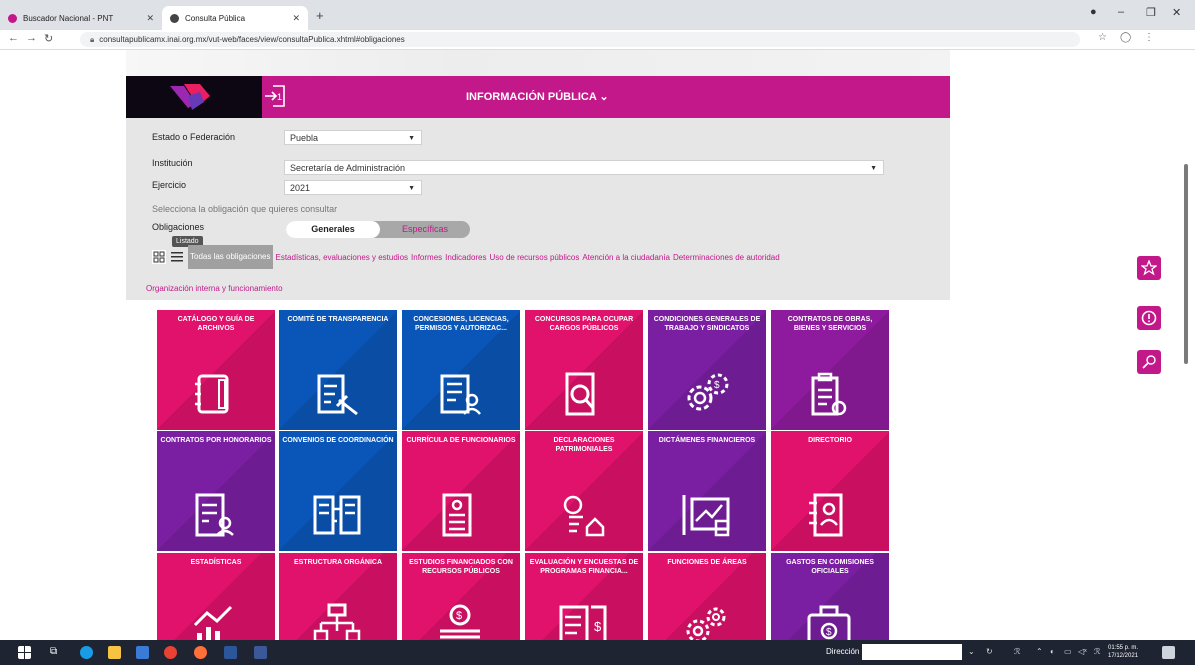 The width and height of the screenshot is (1195, 665). What do you see at coordinates (830, 596) in the screenshot?
I see `obligation-tile: GASTOS EN COMISIONES OFICIALES $` at bounding box center [830, 596].